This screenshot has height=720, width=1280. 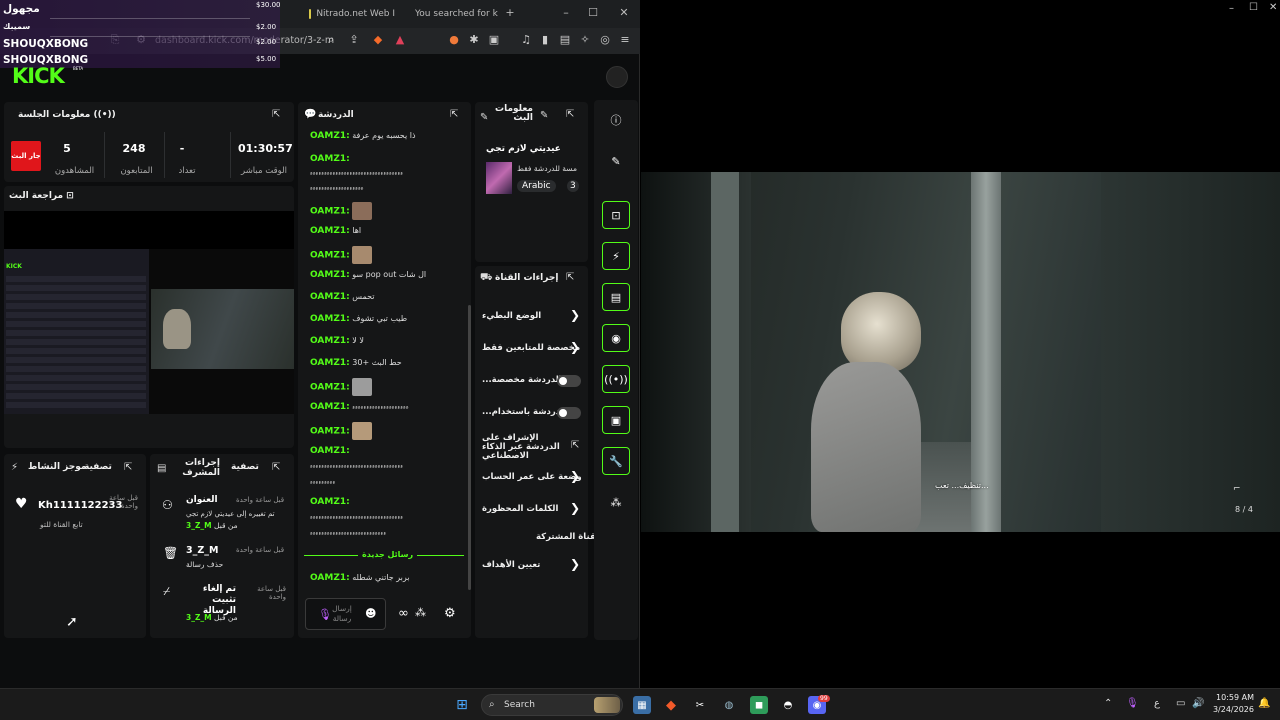 What do you see at coordinates (352, 14) in the screenshot?
I see `tab-nitrado: Nitrado.net Web I` at bounding box center [352, 14].